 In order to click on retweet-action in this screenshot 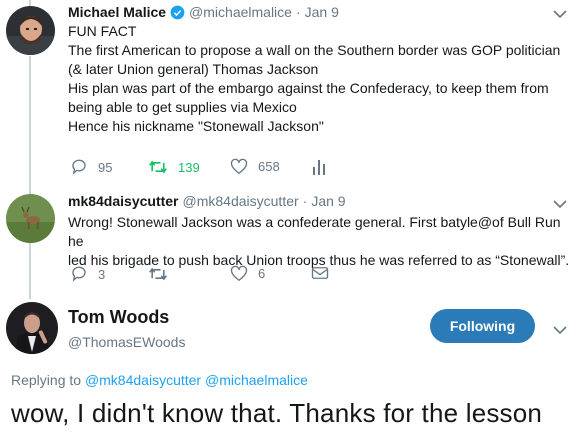, I will do `click(163, 274)`.